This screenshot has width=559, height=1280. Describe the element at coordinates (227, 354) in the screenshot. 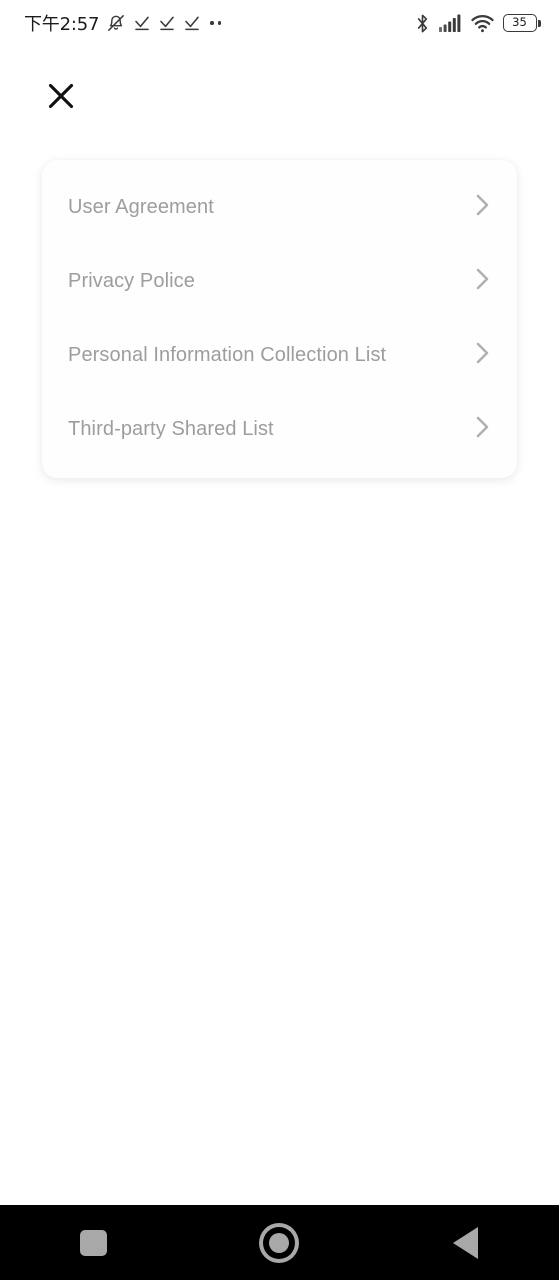

I see `list-item-label: Personal Information Collection List` at that location.